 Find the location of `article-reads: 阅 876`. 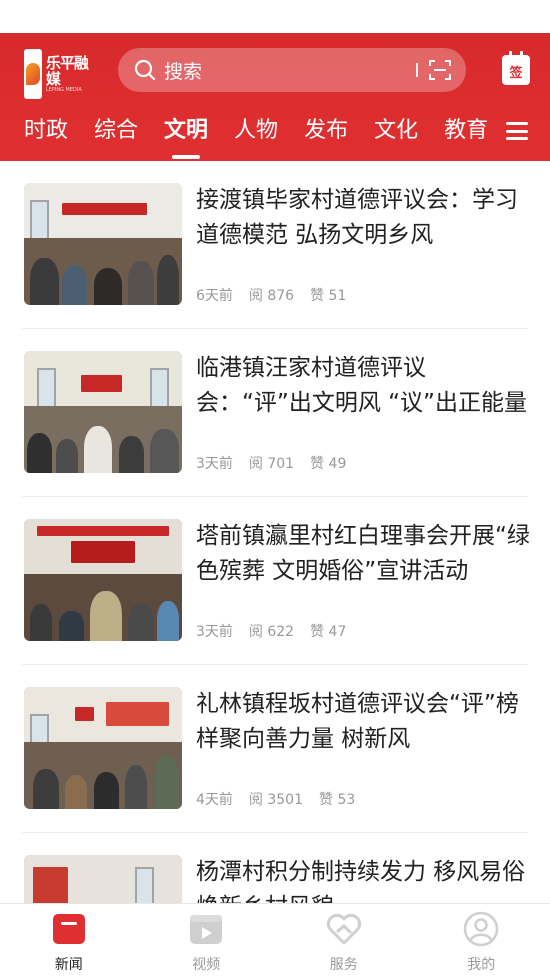

article-reads: 阅 876 is located at coordinates (271, 296).